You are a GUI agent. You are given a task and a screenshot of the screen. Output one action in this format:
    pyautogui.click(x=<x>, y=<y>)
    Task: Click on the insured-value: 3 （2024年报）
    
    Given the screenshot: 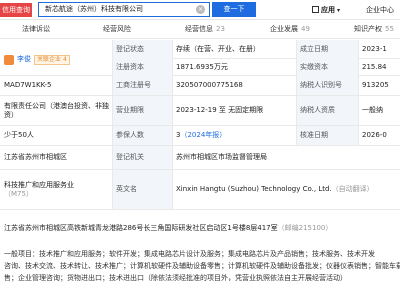 What is the action you would take?
    pyautogui.click(x=234, y=135)
    